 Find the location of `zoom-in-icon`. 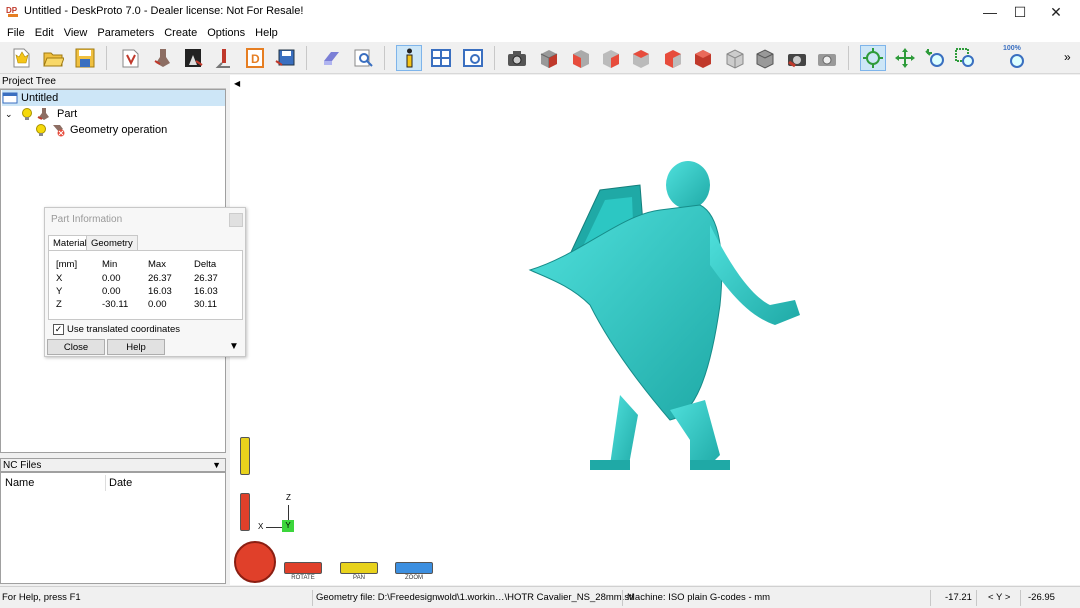

zoom-in-icon is located at coordinates (935, 58).